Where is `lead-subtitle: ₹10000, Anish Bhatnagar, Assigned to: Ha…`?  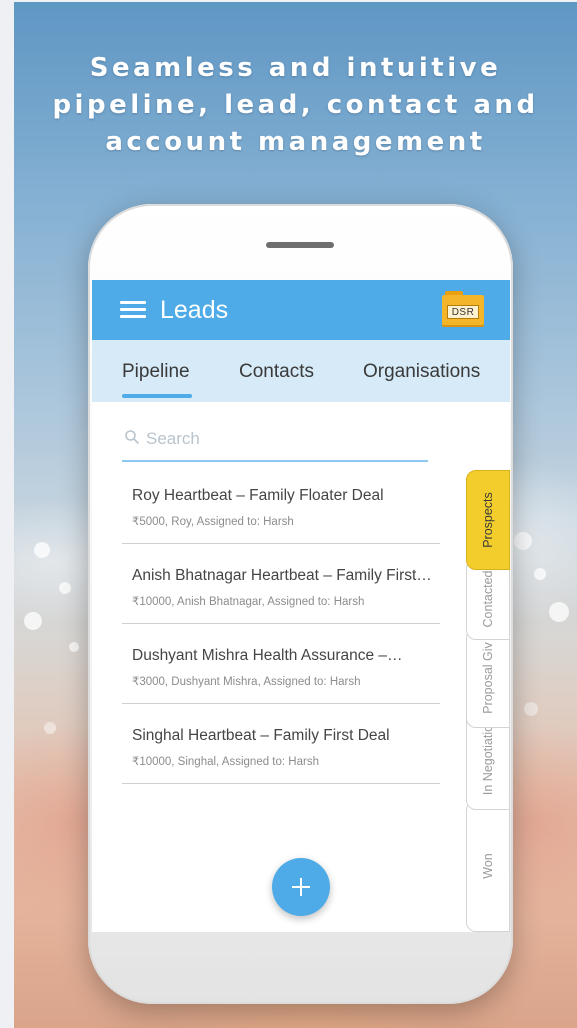 lead-subtitle: ₹10000, Anish Bhatnagar, Assigned to: Ha… is located at coordinates (248, 602).